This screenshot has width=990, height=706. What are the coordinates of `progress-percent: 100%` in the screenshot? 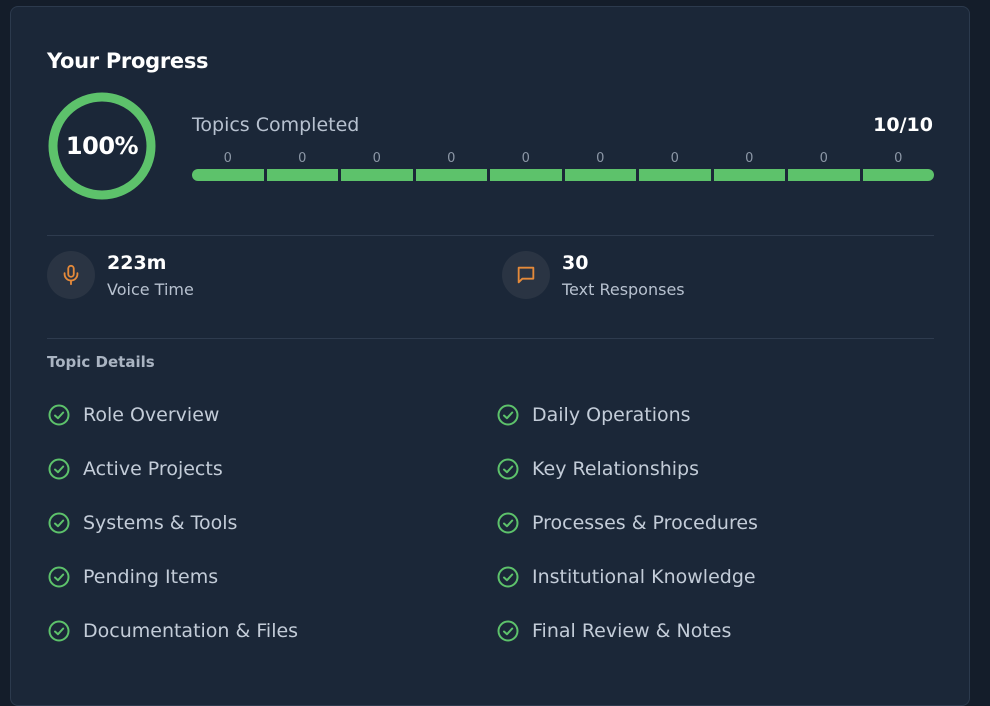 It's located at (102, 146).